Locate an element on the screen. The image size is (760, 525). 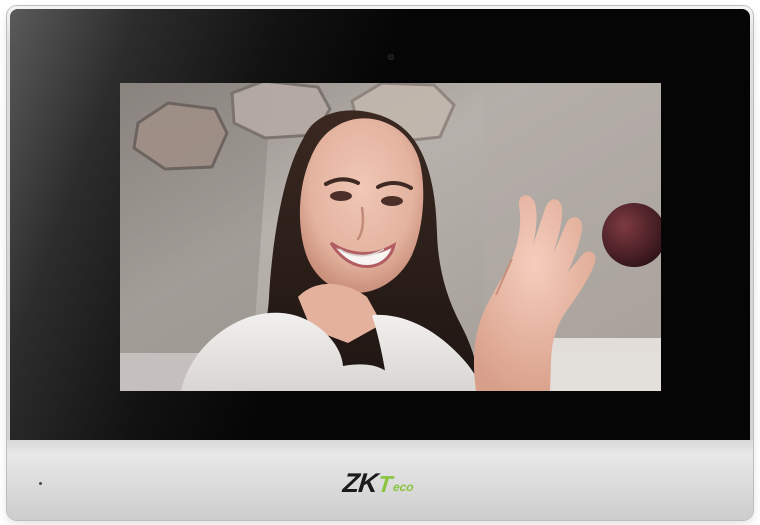
brand-logo: ZKTeco is located at coordinates (378, 483).